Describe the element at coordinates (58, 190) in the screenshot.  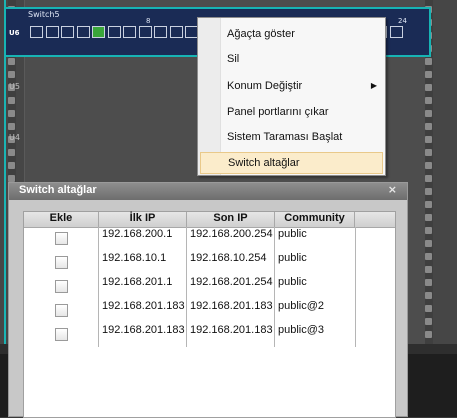
I see `dialog-title: Switch altağlar` at that location.